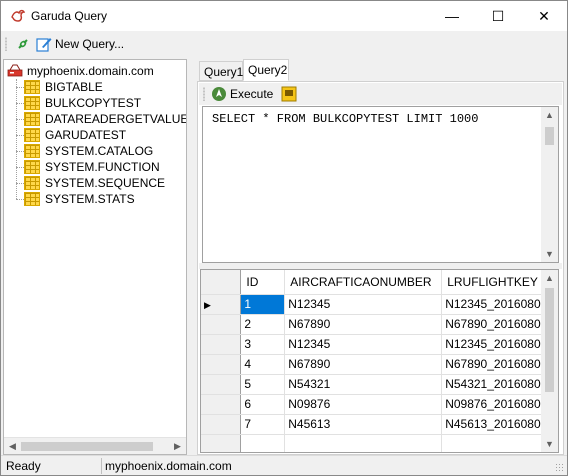  Describe the element at coordinates (192, 257) in the screenshot. I see `vertical-splitter` at that location.